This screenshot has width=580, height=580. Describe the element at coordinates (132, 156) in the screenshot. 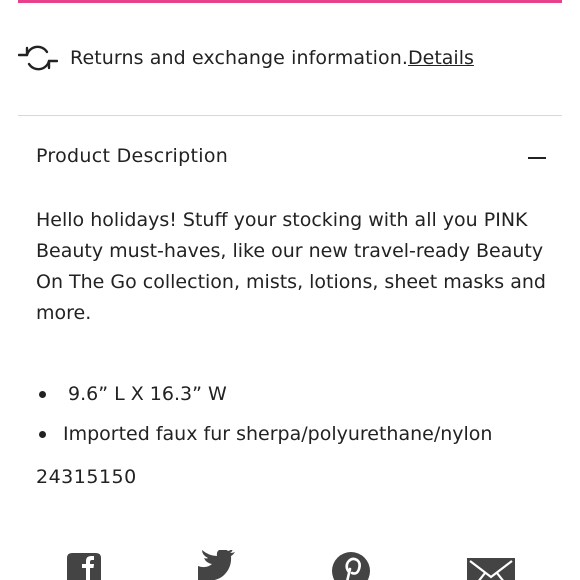

I see `section-title: Product Description` at that location.